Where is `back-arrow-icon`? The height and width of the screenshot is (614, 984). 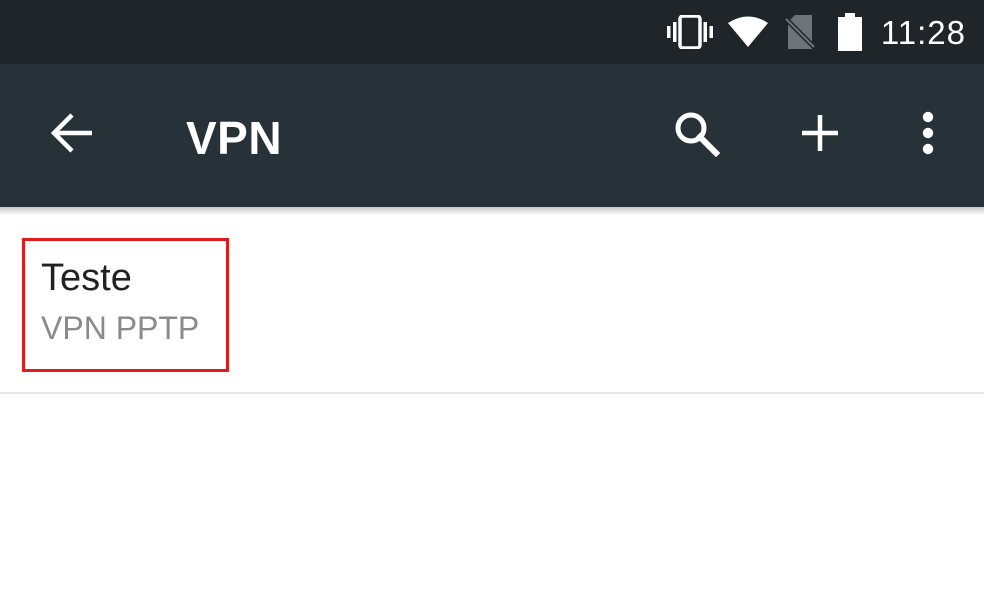
back-arrow-icon is located at coordinates (72, 135).